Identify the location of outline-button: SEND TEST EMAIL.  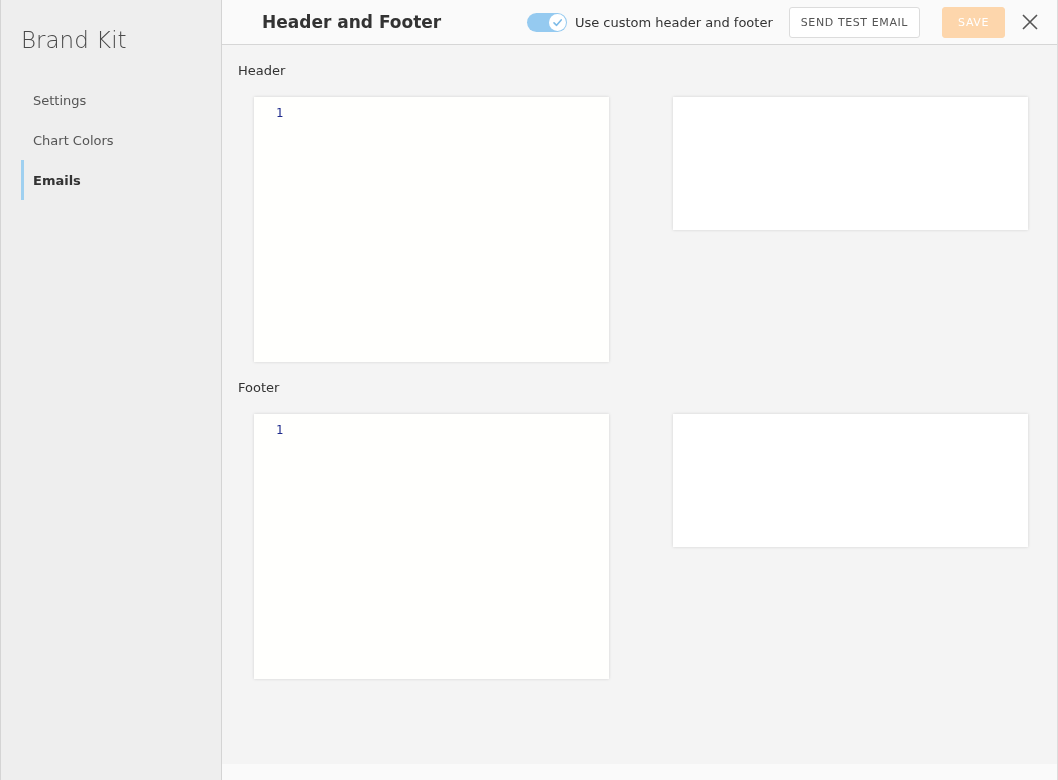
(854, 22).